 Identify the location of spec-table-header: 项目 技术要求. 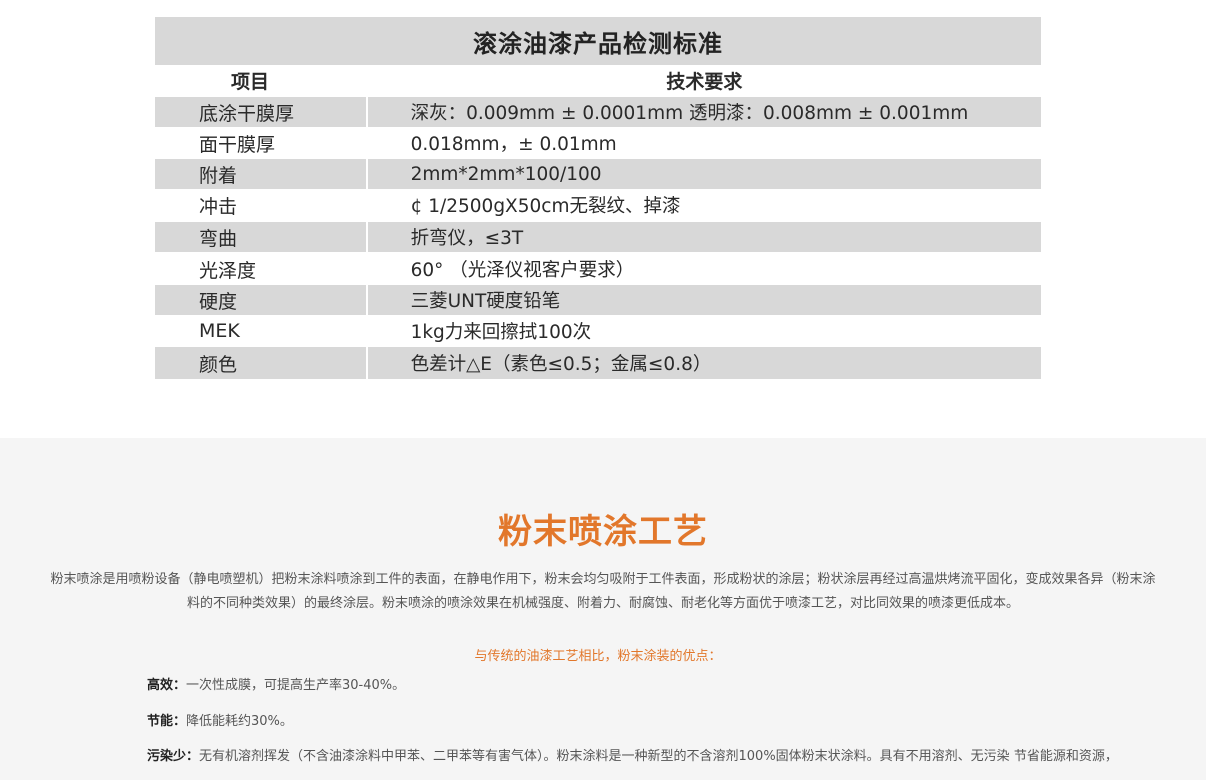
(598, 80).